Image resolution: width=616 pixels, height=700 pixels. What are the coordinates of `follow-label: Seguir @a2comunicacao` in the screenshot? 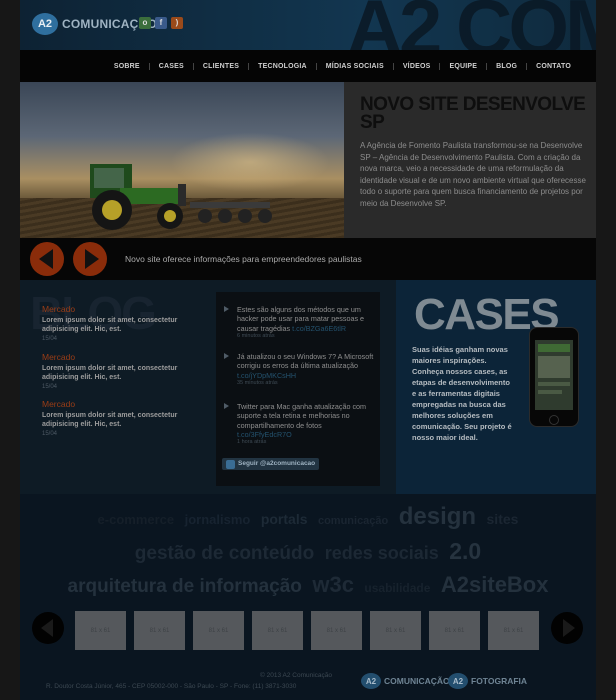 It's located at (277, 463).